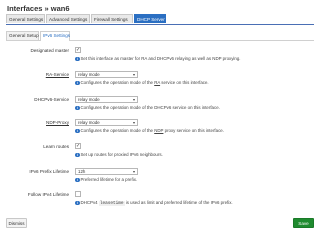  I want to click on ipv6-prefix-lifetime-select: 12h ▾, so click(106, 171).